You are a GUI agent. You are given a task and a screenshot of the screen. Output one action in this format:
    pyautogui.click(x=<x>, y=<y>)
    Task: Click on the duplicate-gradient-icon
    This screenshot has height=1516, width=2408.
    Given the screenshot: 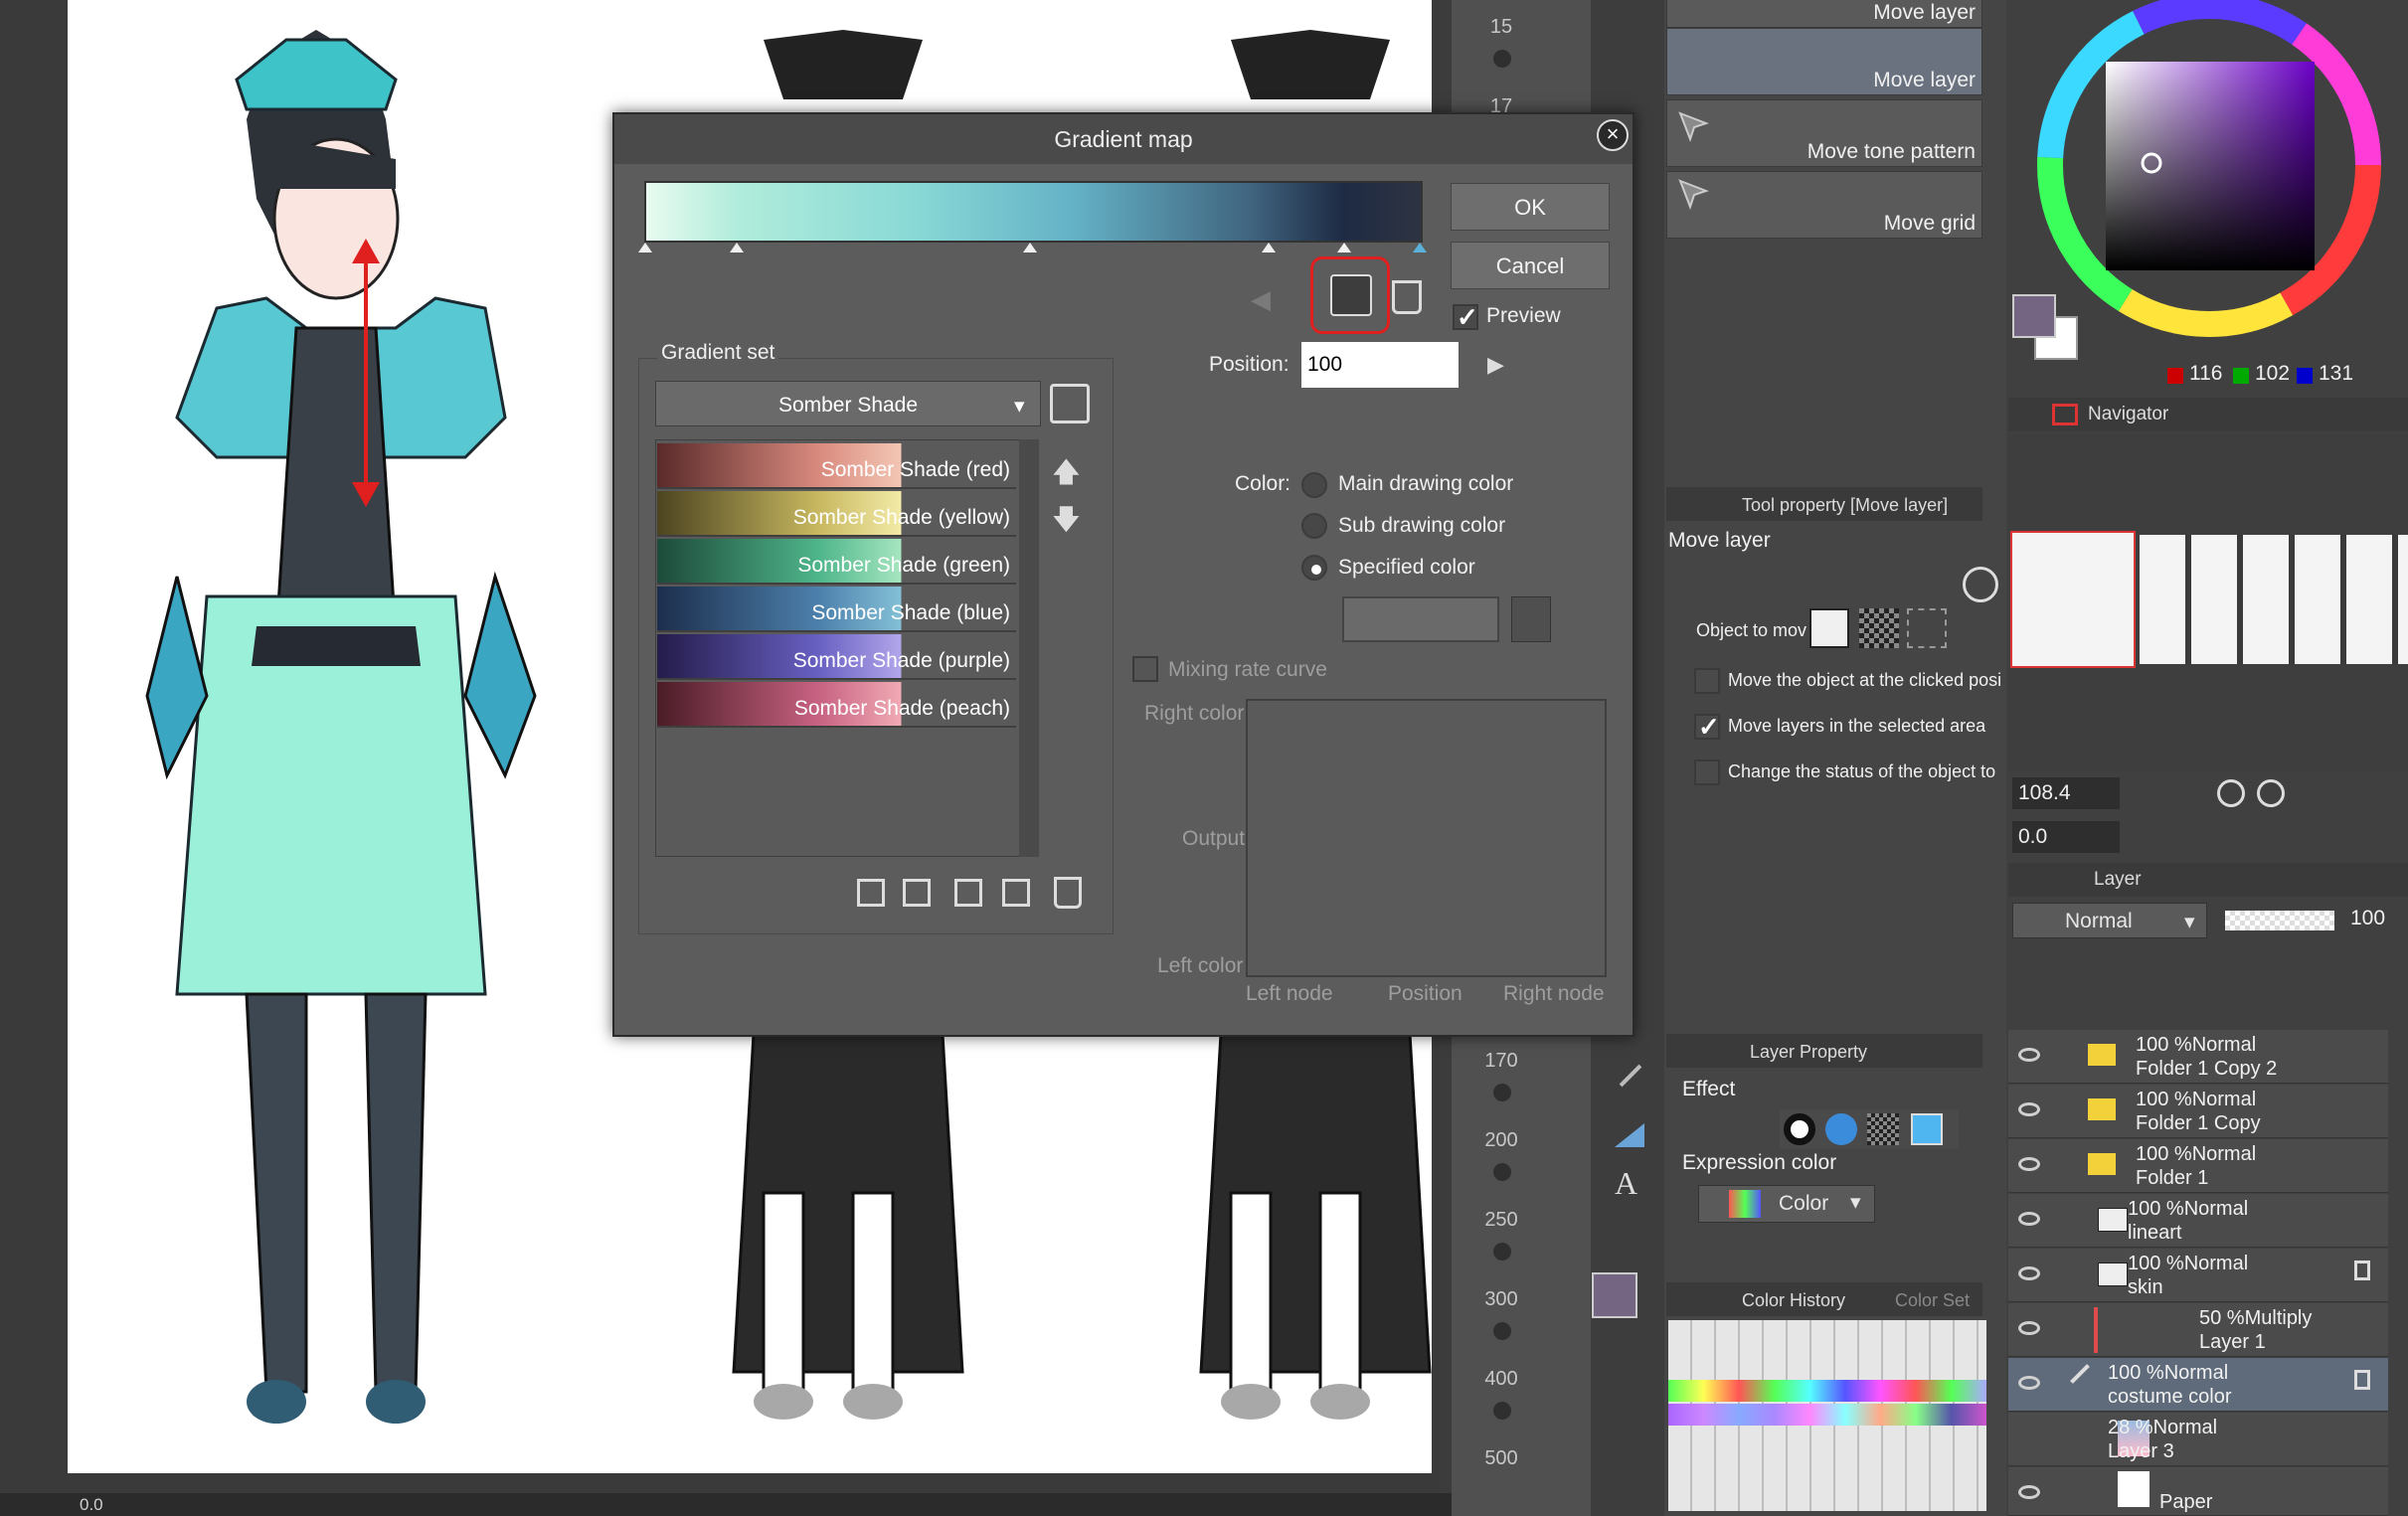 What is the action you would take?
    pyautogui.click(x=968, y=893)
    